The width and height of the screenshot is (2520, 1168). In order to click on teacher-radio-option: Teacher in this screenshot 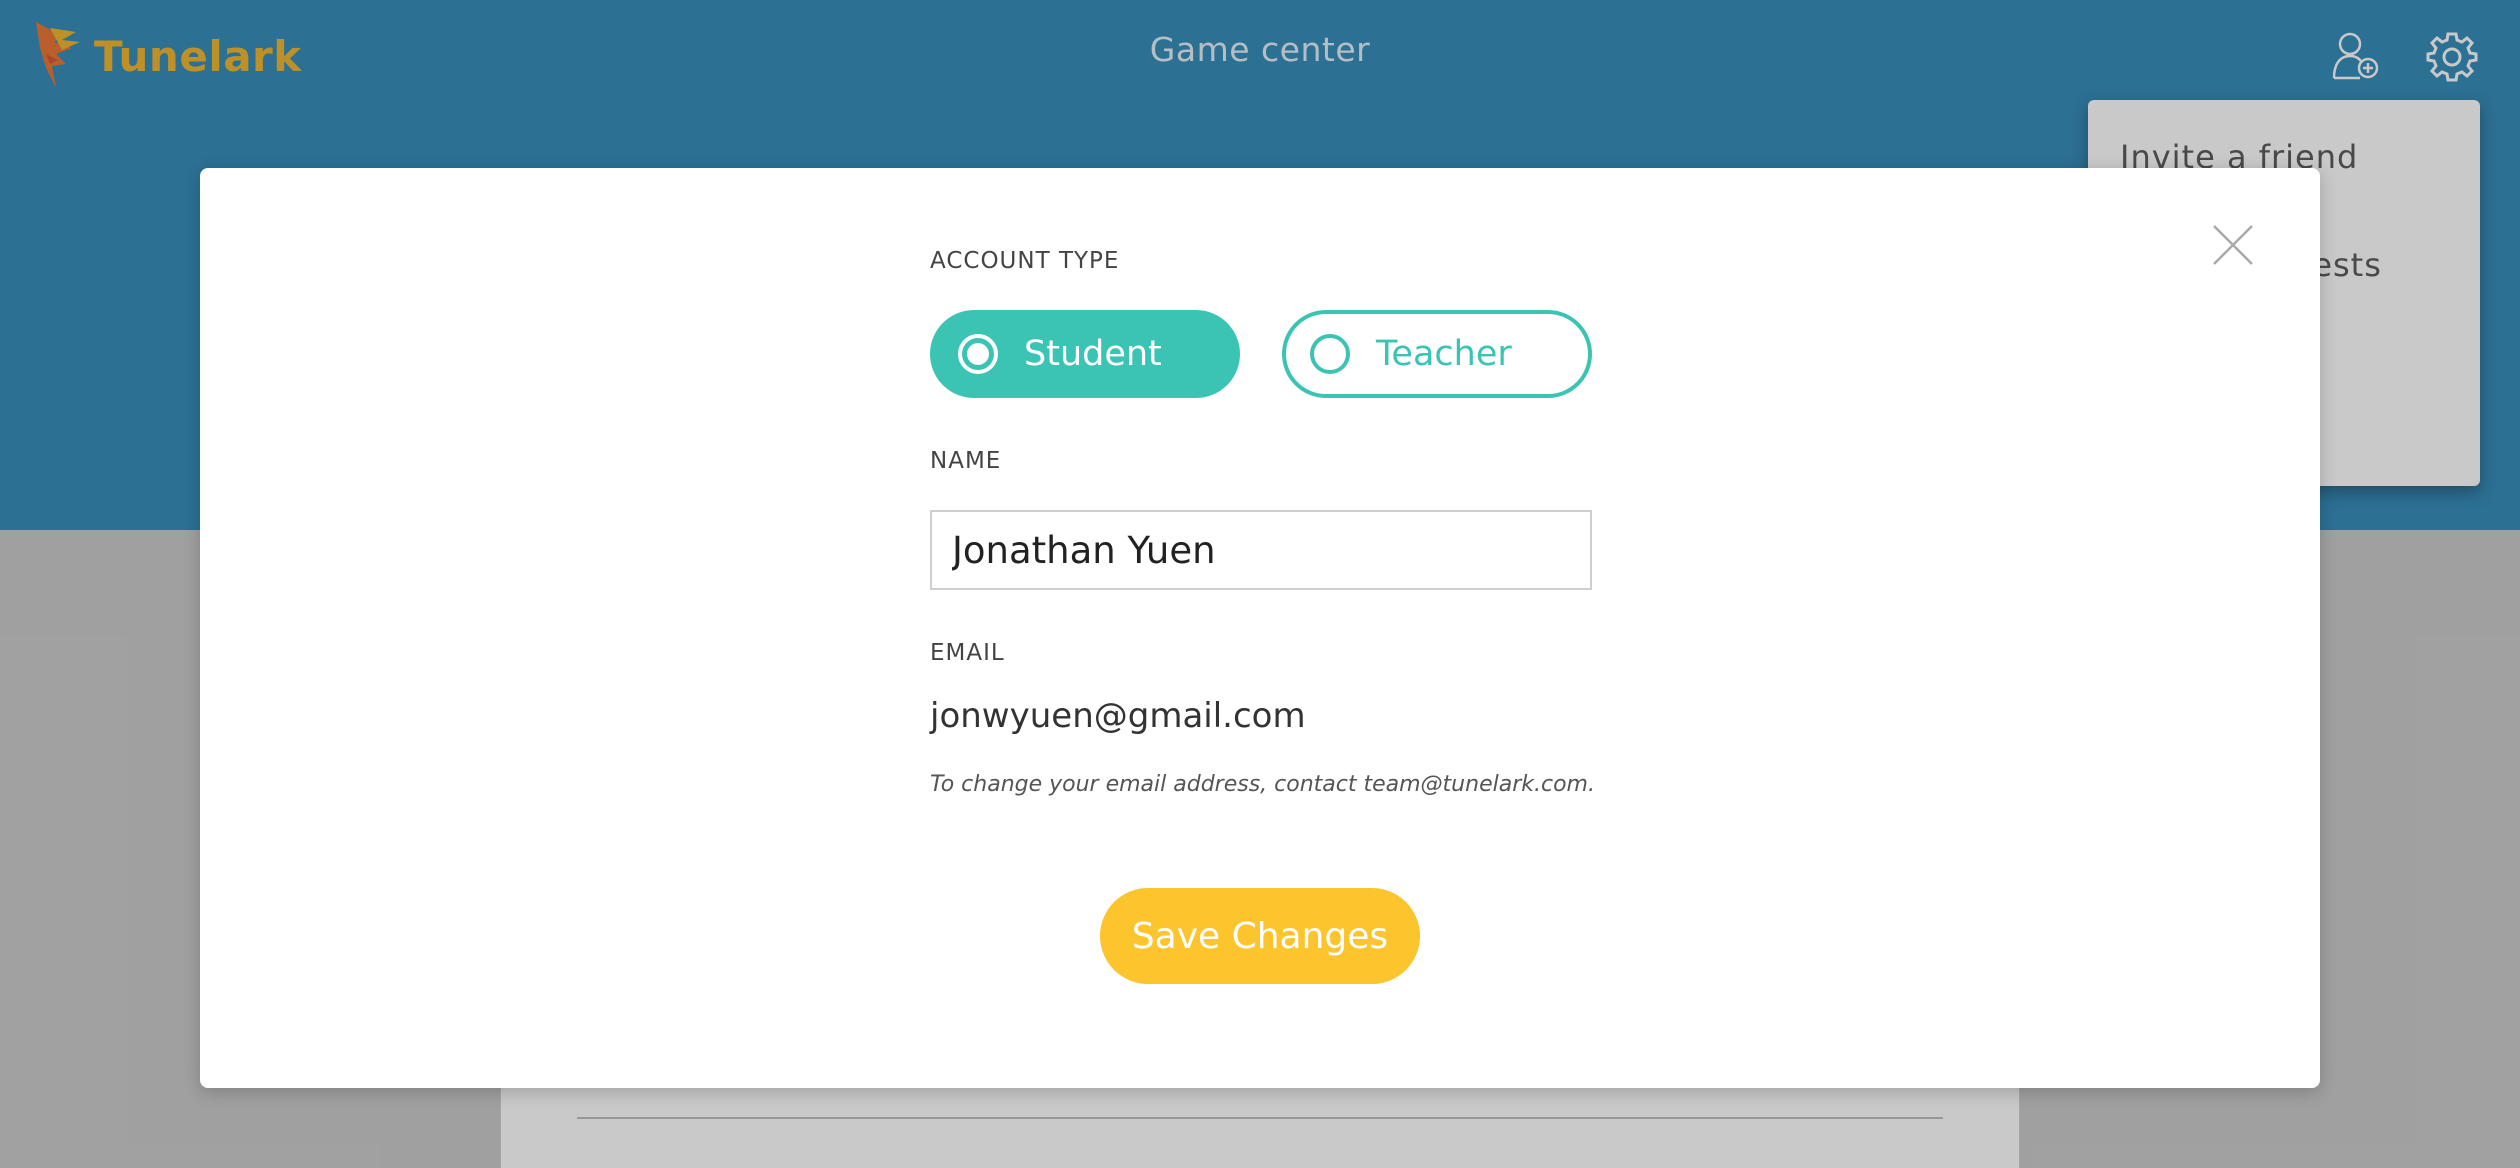, I will do `click(1437, 354)`.